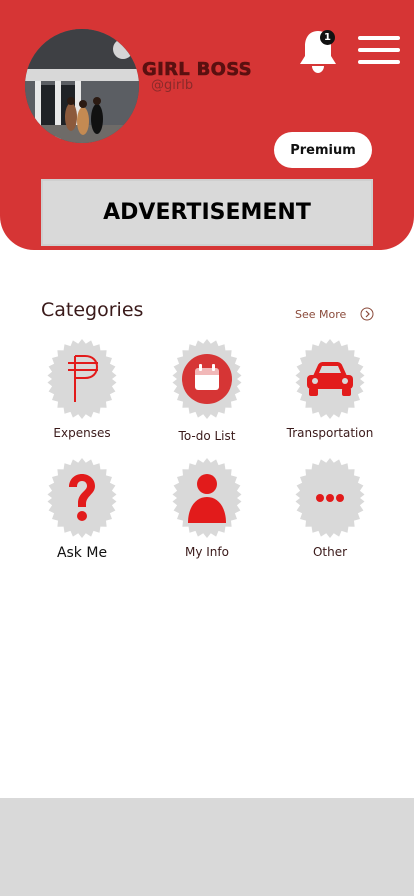 Image resolution: width=414 pixels, height=896 pixels. I want to click on avatar-photo, so click(82, 86).